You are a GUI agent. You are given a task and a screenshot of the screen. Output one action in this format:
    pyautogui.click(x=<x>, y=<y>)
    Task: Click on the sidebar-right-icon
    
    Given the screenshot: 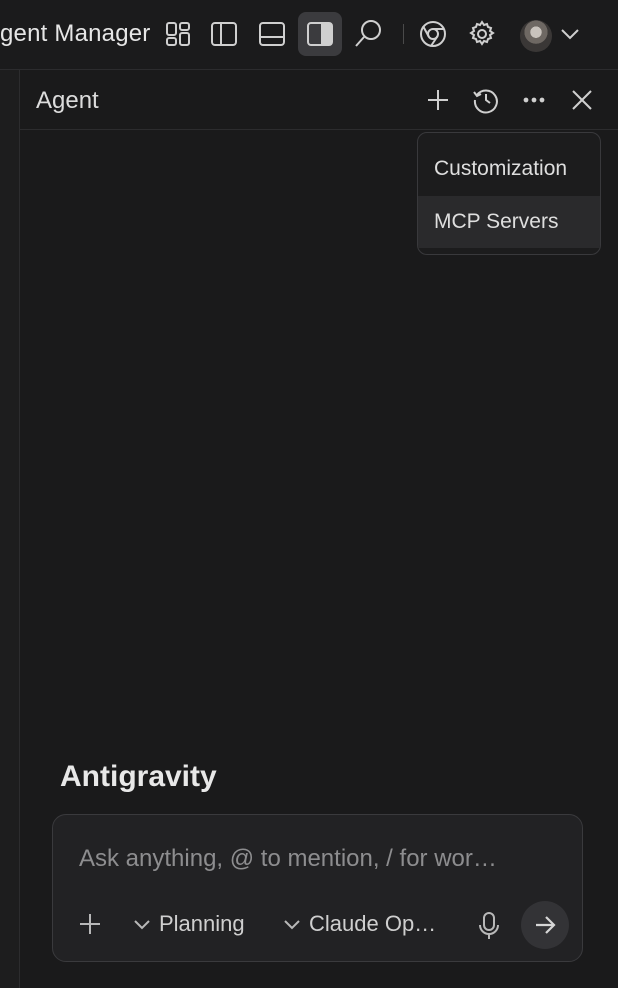 What is the action you would take?
    pyautogui.click(x=320, y=34)
    